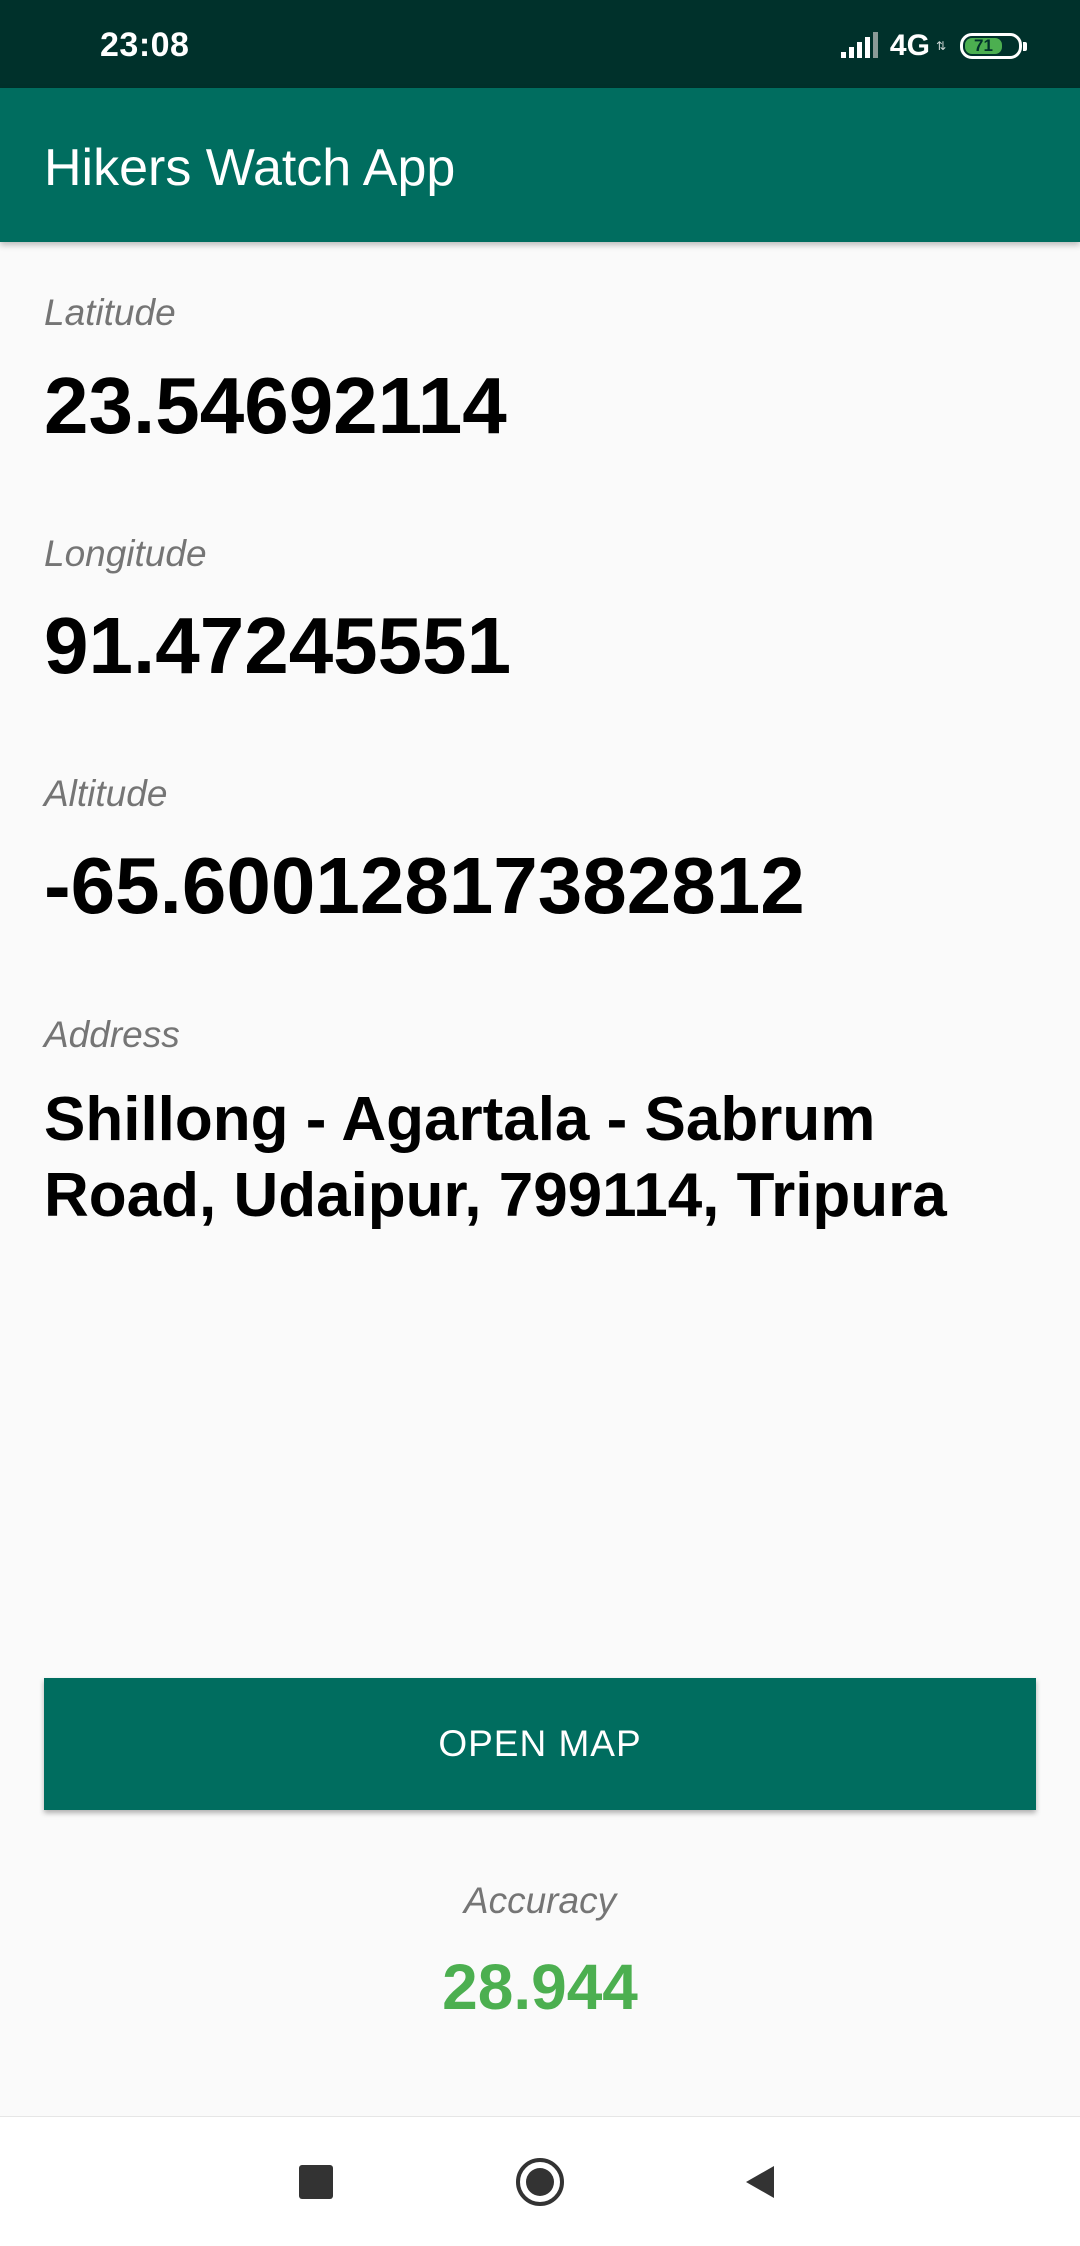  I want to click on status-indicators: 4G ⇅ 71, so click(933, 46).